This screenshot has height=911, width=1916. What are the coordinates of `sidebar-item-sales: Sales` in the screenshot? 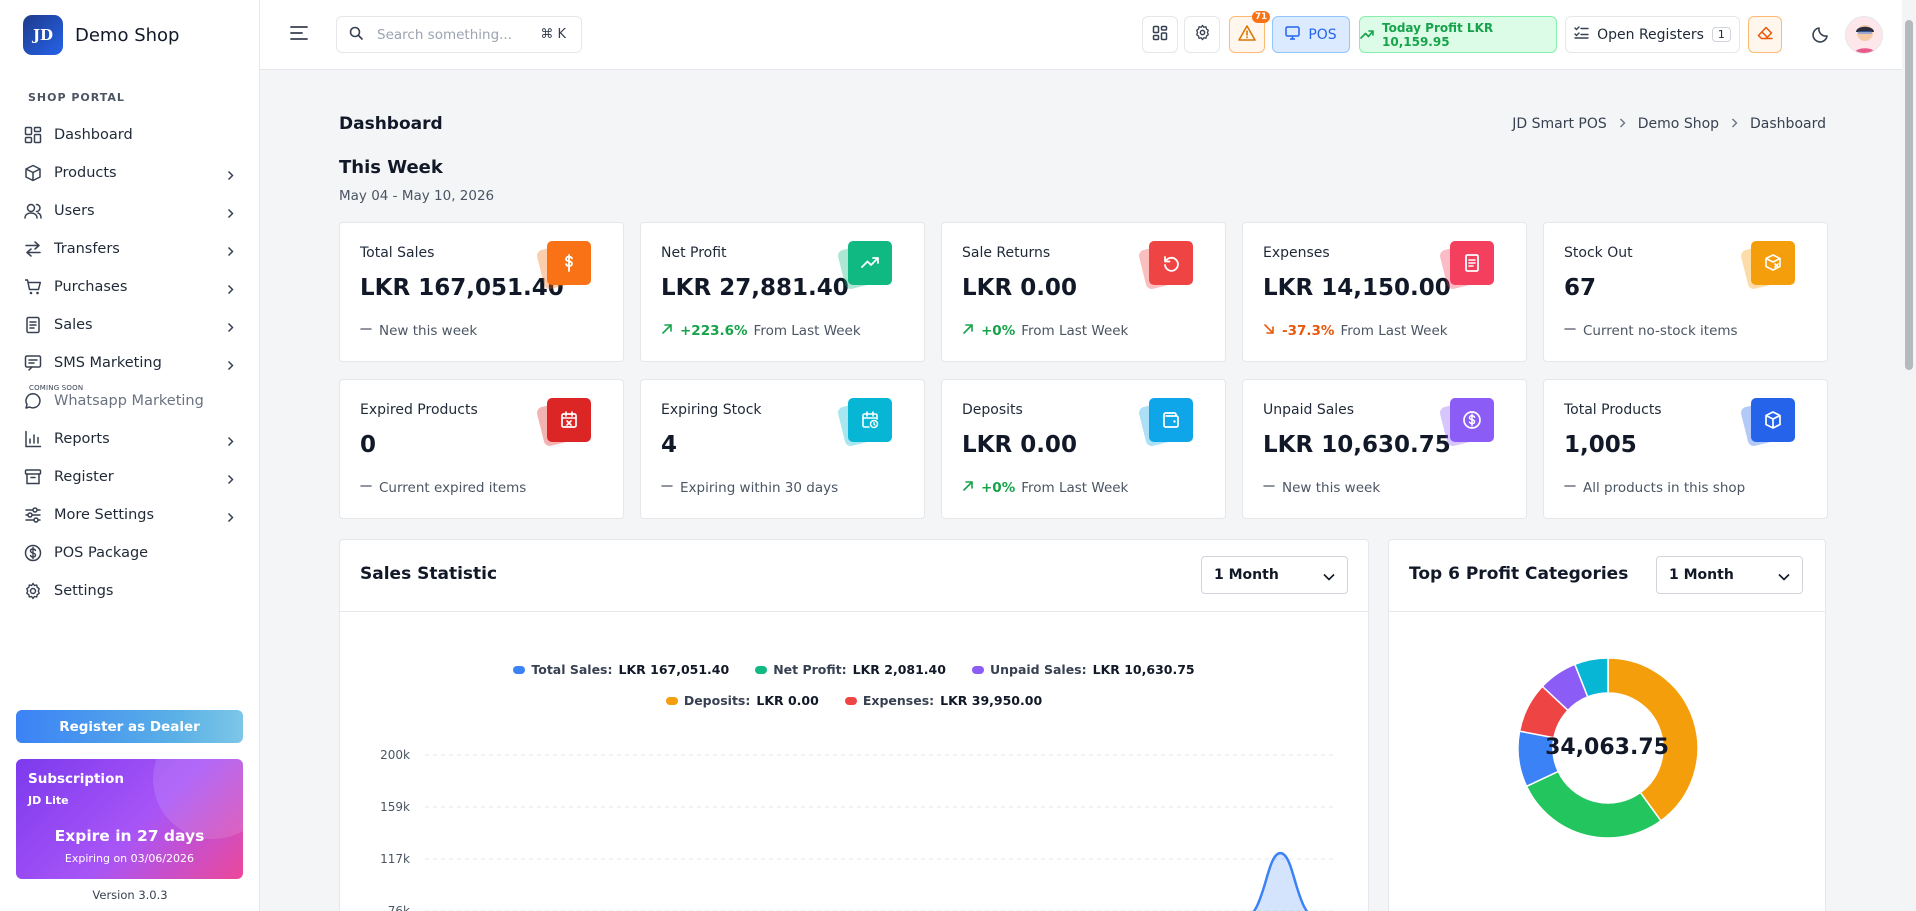 It's located at (130, 325).